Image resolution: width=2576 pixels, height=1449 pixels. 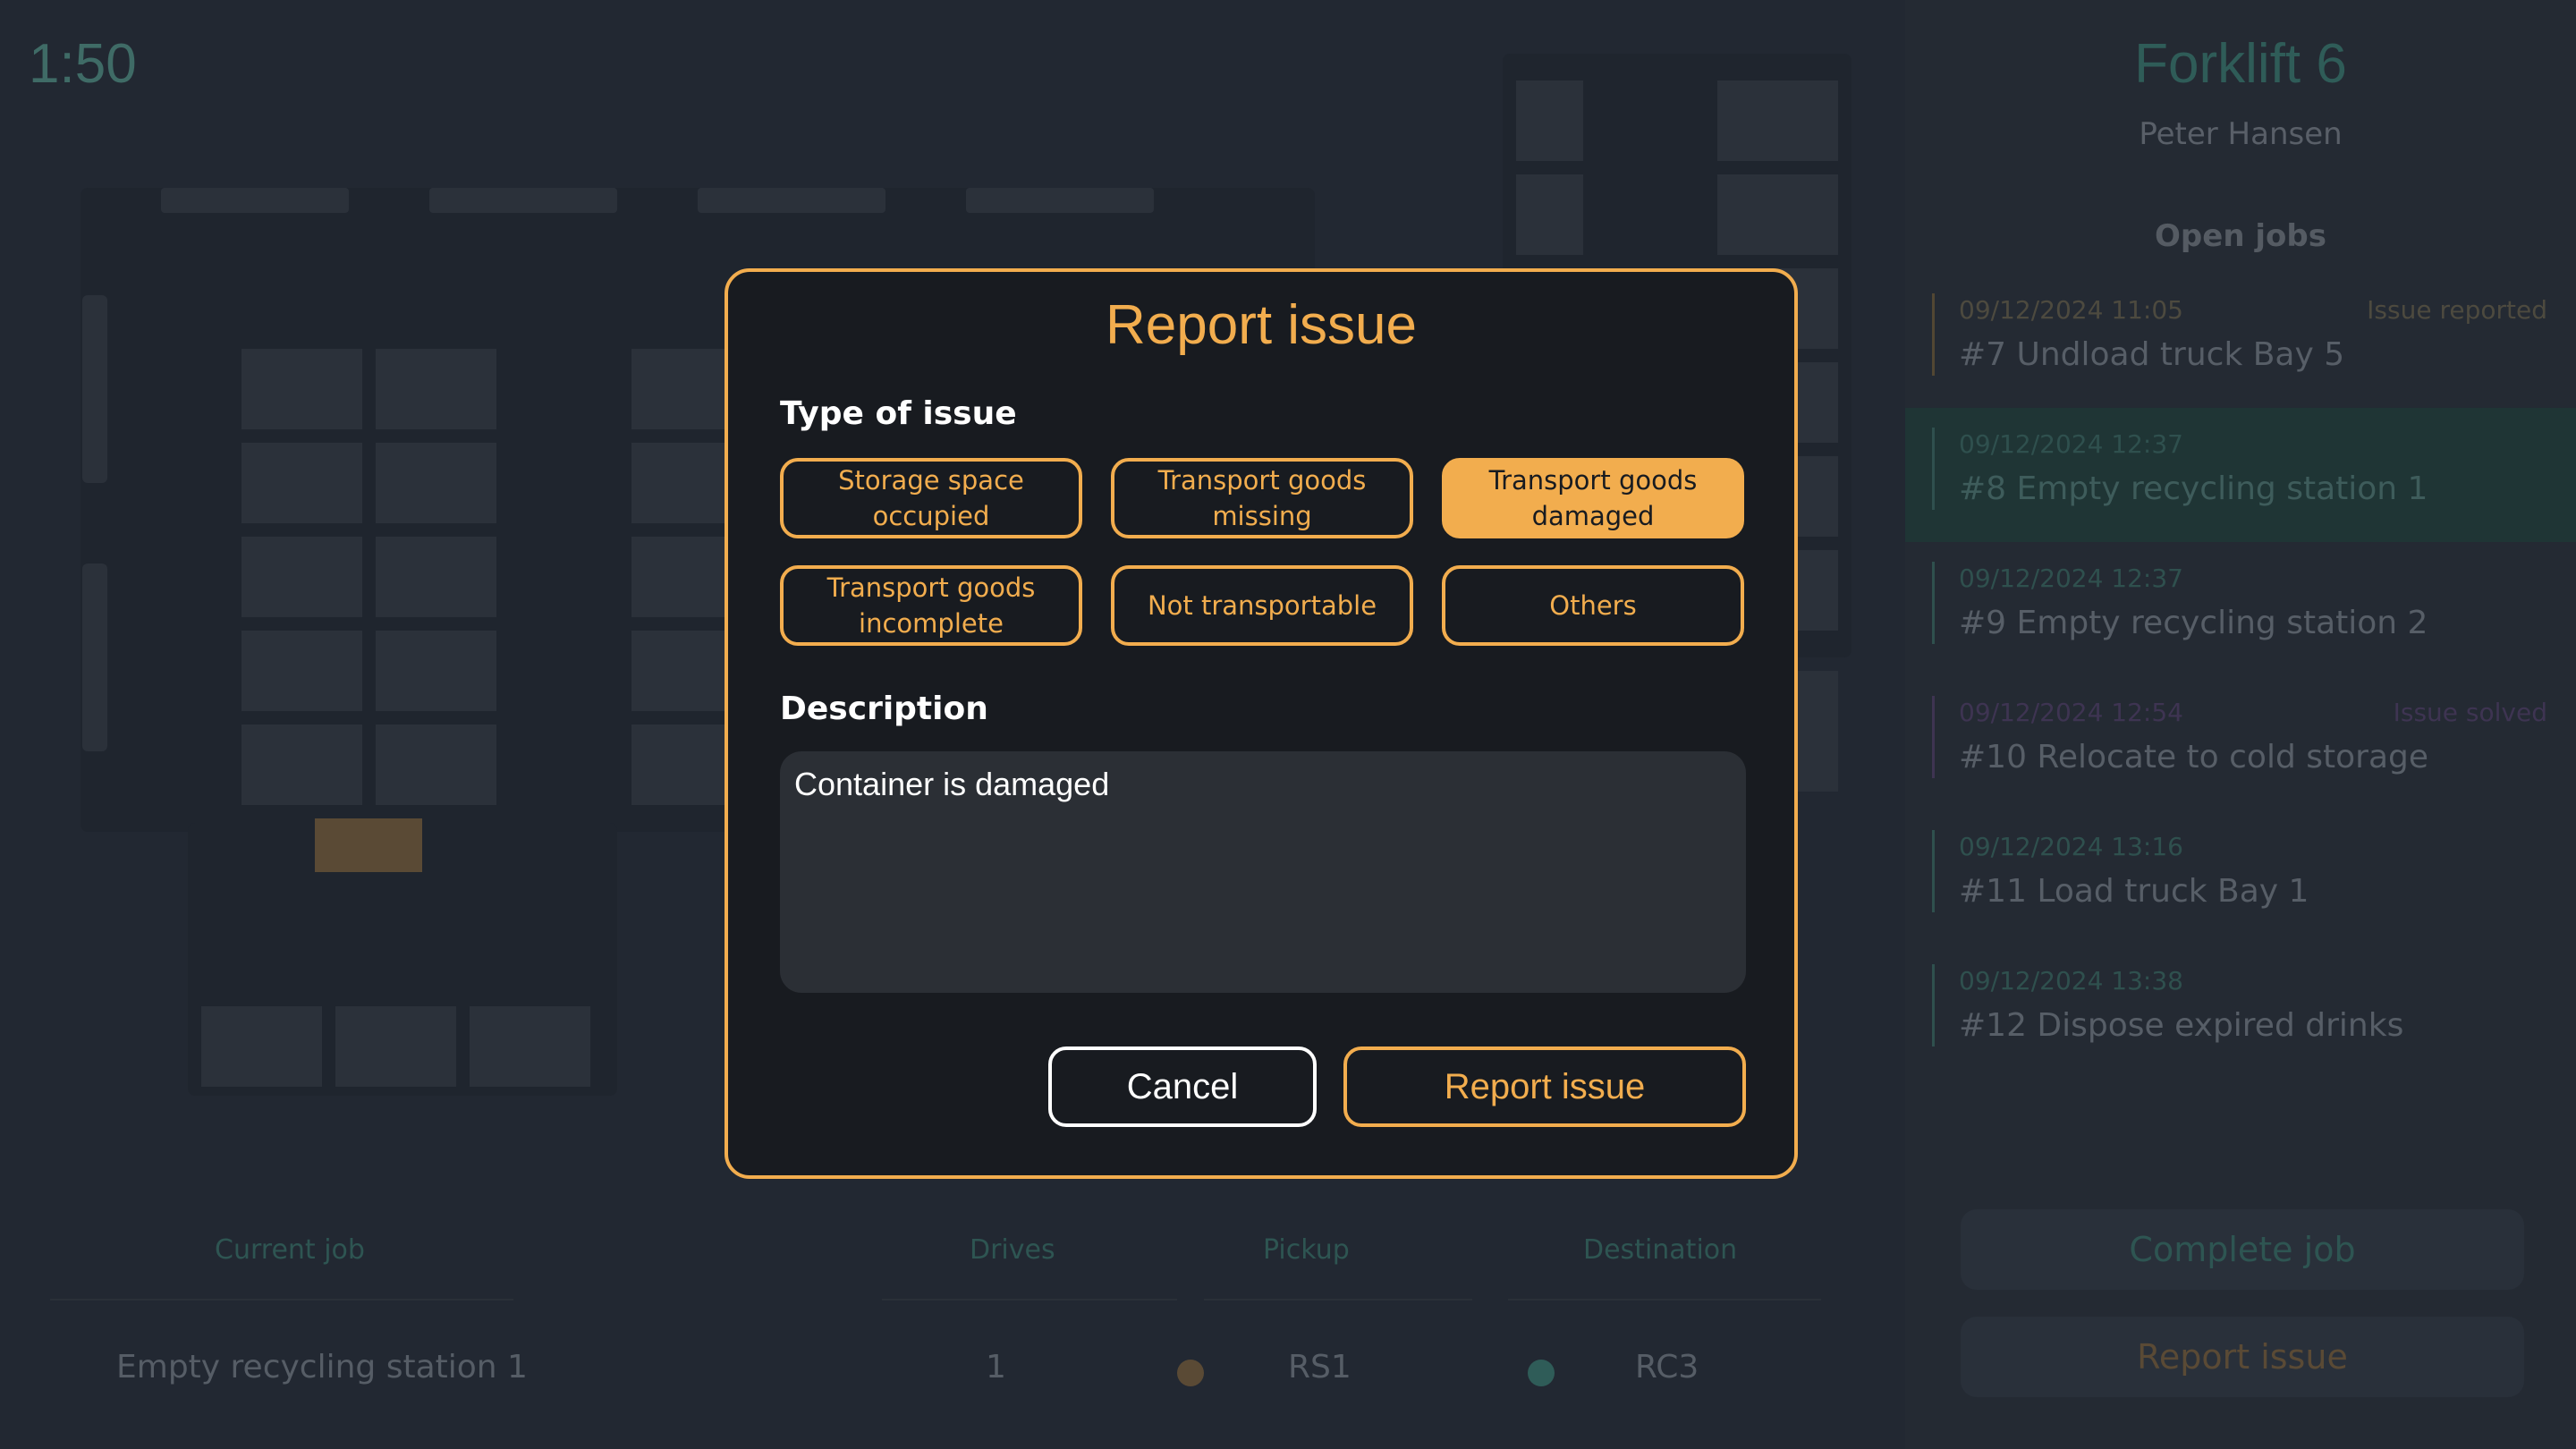 I want to click on job-title: #8 Empty recycling station 1, so click(x=2193, y=488).